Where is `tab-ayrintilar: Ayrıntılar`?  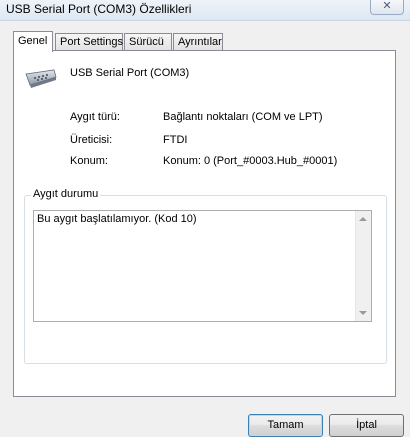 tab-ayrintilar: Ayrıntılar is located at coordinates (198, 41).